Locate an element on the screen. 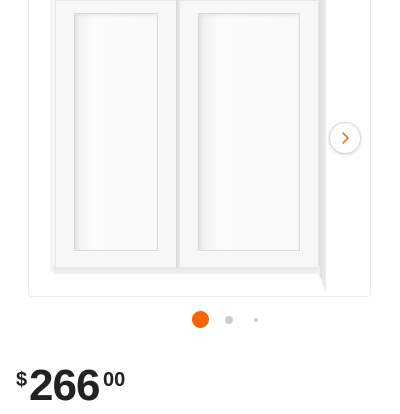 This screenshot has height=414, width=400. door-panel-left is located at coordinates (116, 132).